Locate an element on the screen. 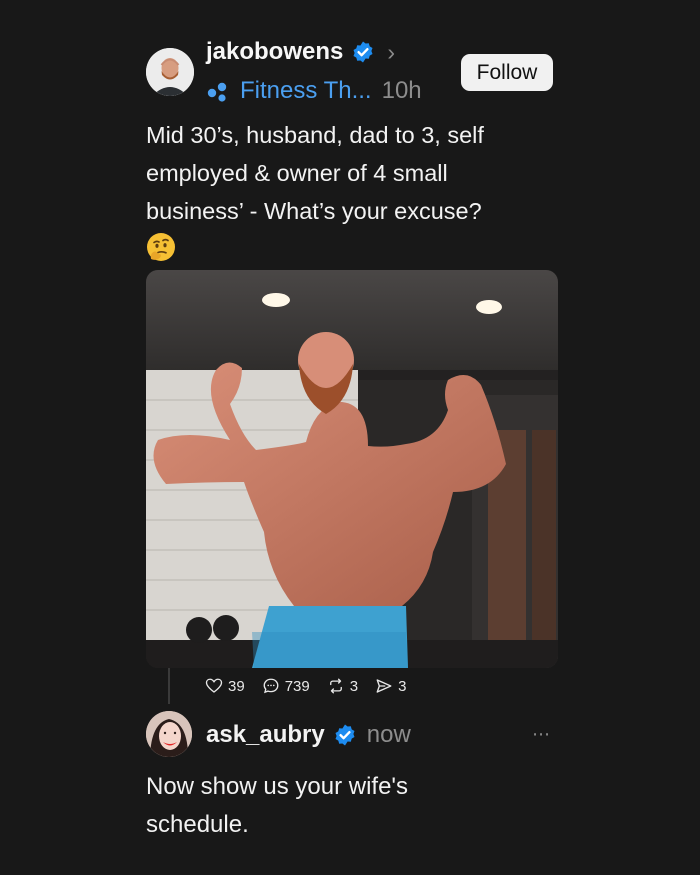  comment-action: 739 is located at coordinates (286, 686).